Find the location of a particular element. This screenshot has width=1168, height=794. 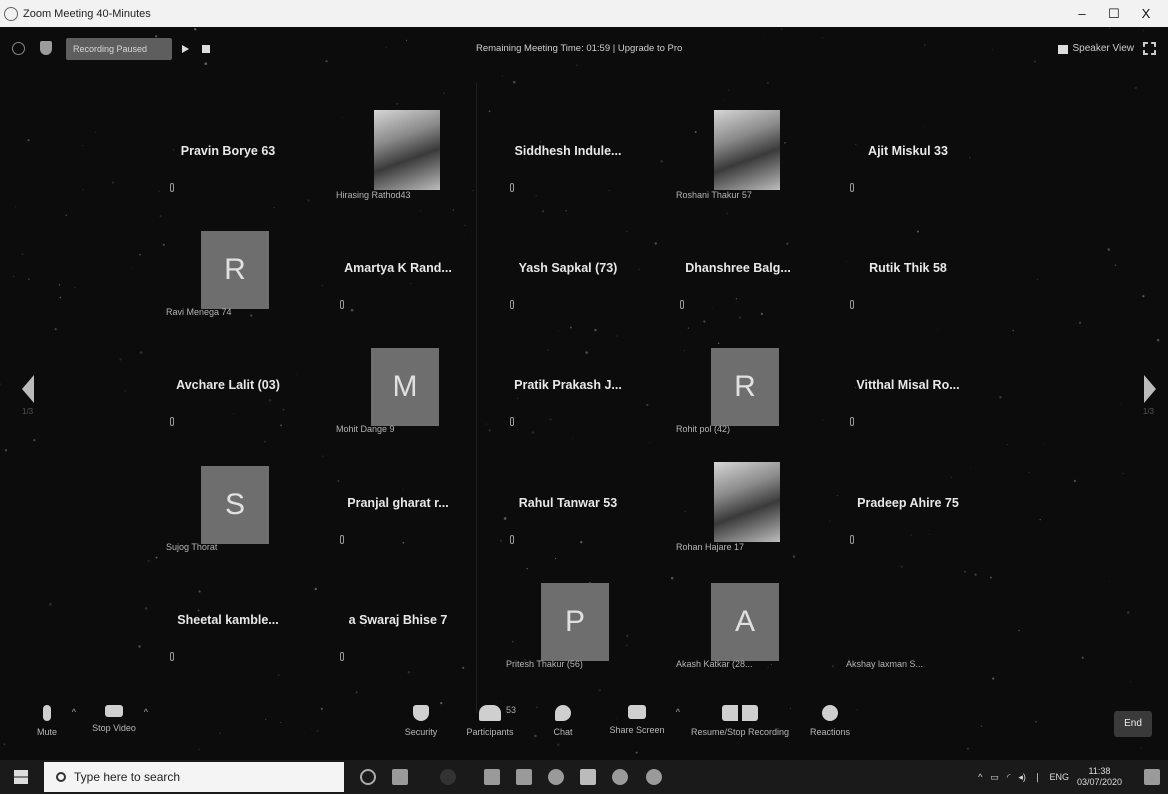

taskbar-search-box: Type here to search is located at coordinates (194, 777).